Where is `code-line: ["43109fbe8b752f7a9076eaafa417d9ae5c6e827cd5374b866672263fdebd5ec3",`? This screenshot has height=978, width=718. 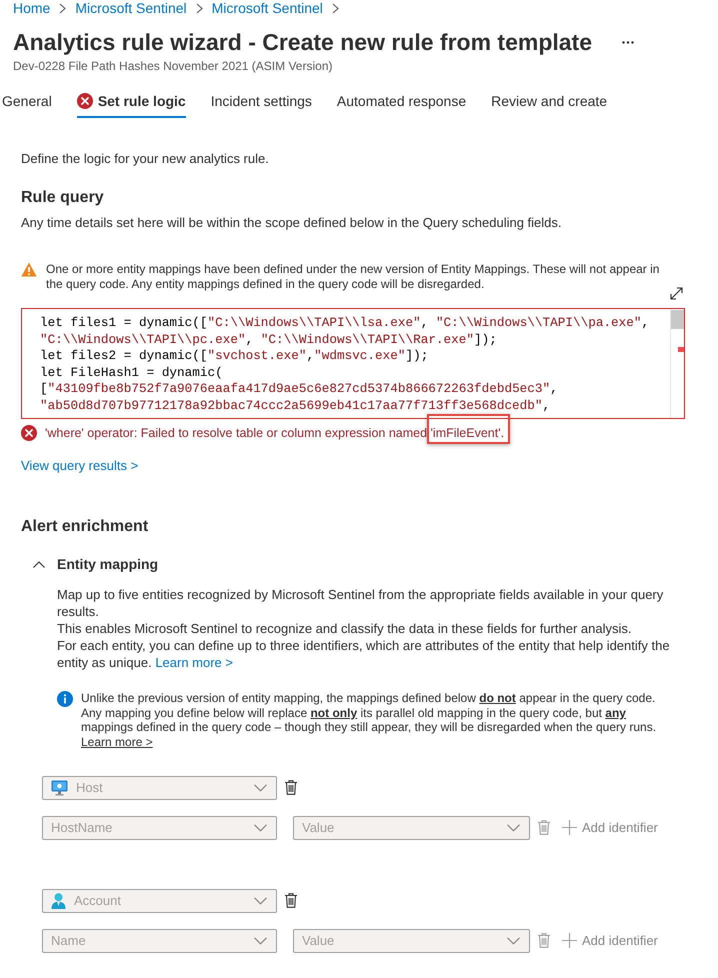
code-line: ["43109fbe8b752f7a9076eaafa417d9ae5c6e827cd5374b866672263fdebd5ec3", is located at coordinates (299, 389).